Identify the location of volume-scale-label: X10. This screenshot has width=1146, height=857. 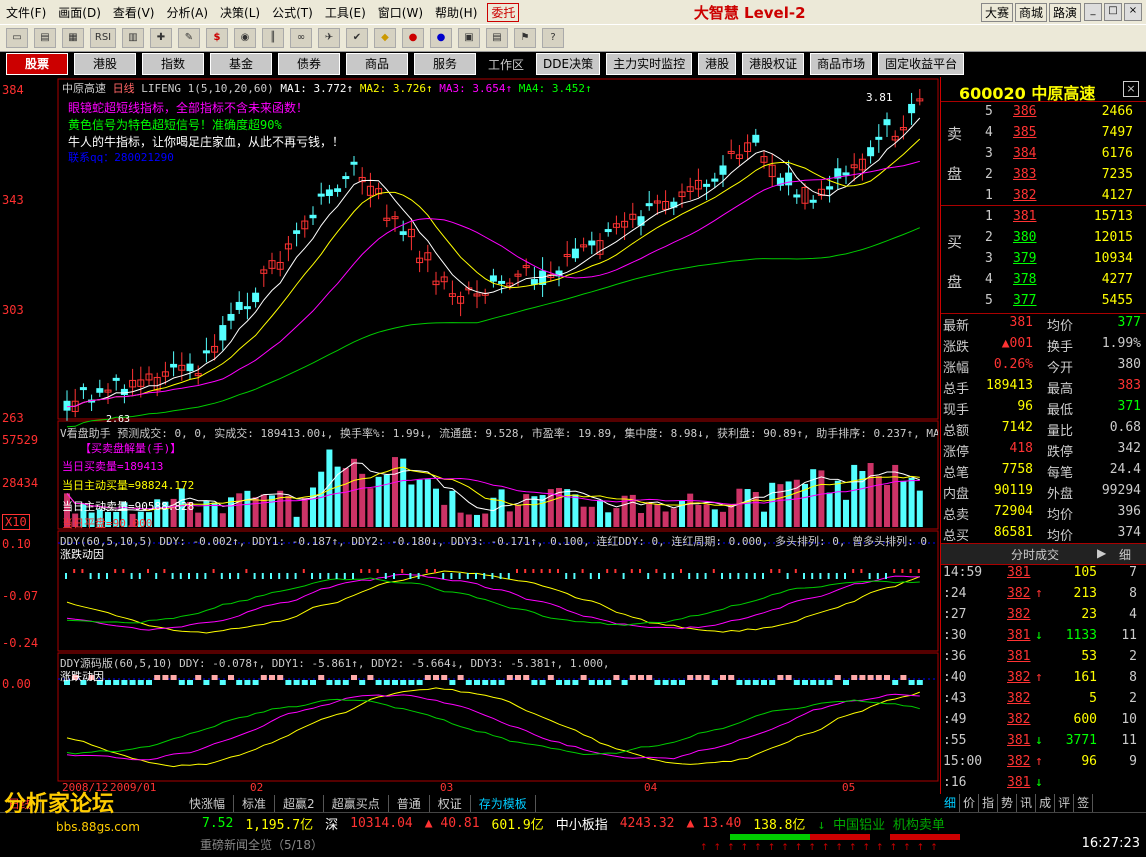
(16, 522).